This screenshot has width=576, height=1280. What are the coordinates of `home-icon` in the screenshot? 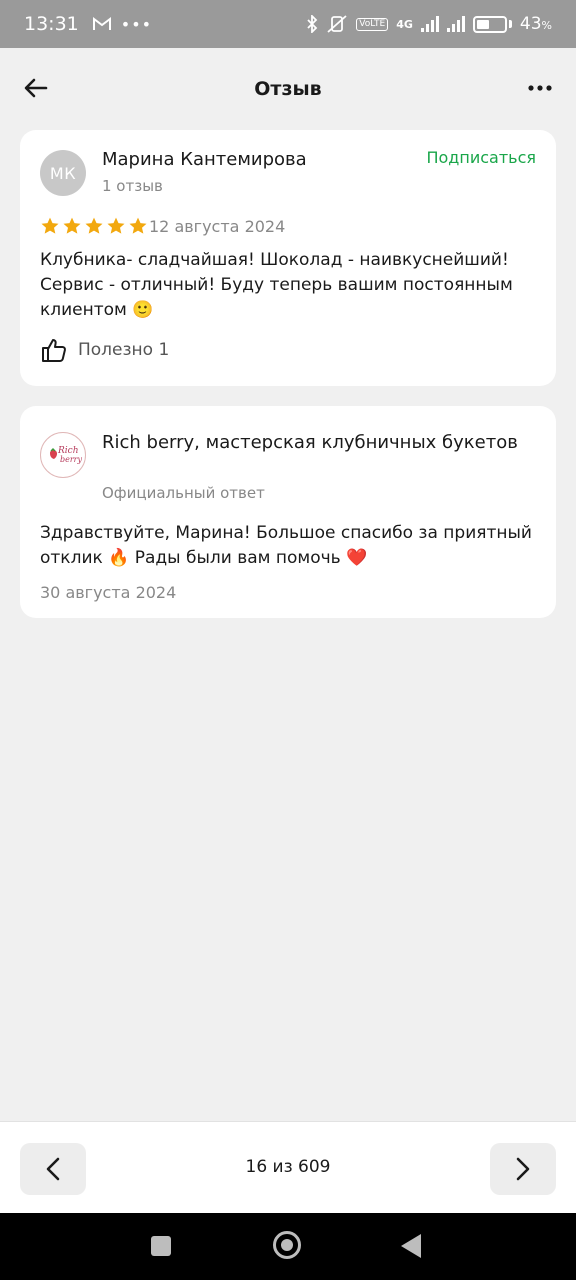 It's located at (287, 1245).